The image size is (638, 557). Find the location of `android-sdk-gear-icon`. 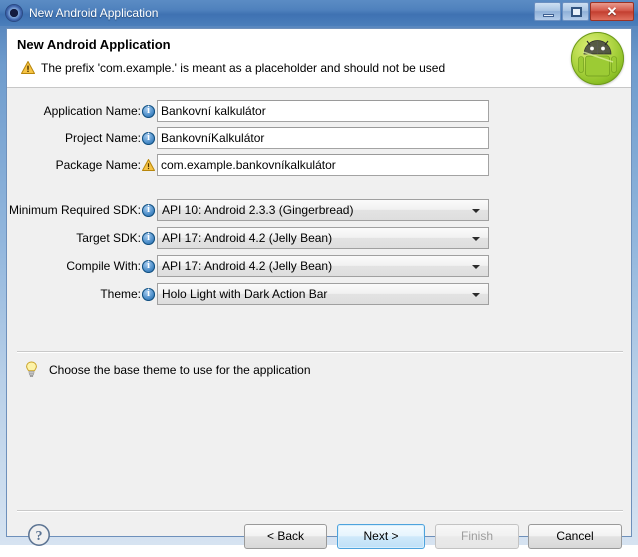

android-sdk-gear-icon is located at coordinates (14, 13).